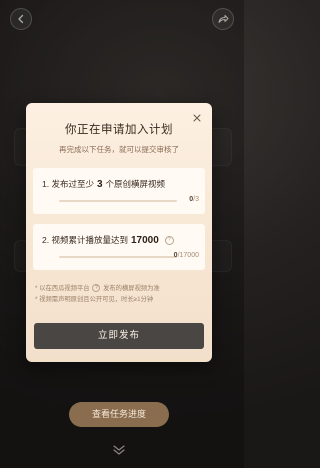 The width and height of the screenshot is (320, 468). I want to click on progress-total: /17000, so click(188, 255).